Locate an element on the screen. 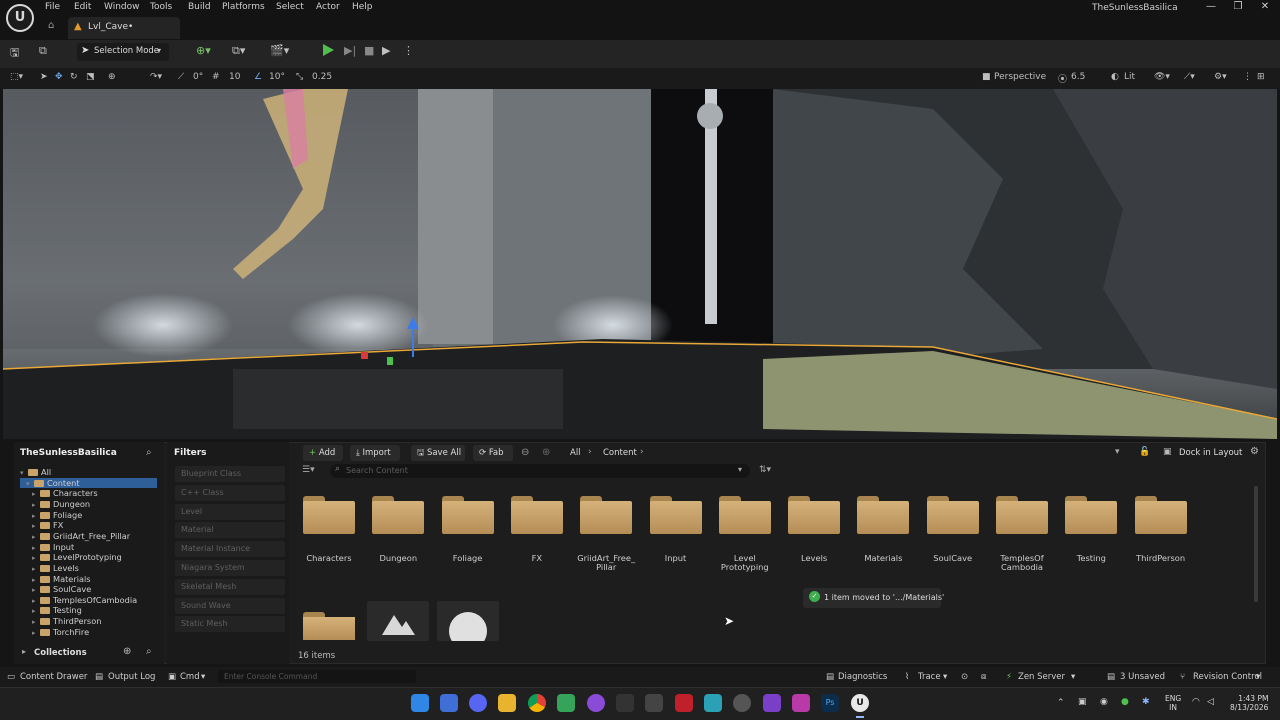 The image size is (1280, 720). select-mode-icon: ➤ is located at coordinates (44, 77).